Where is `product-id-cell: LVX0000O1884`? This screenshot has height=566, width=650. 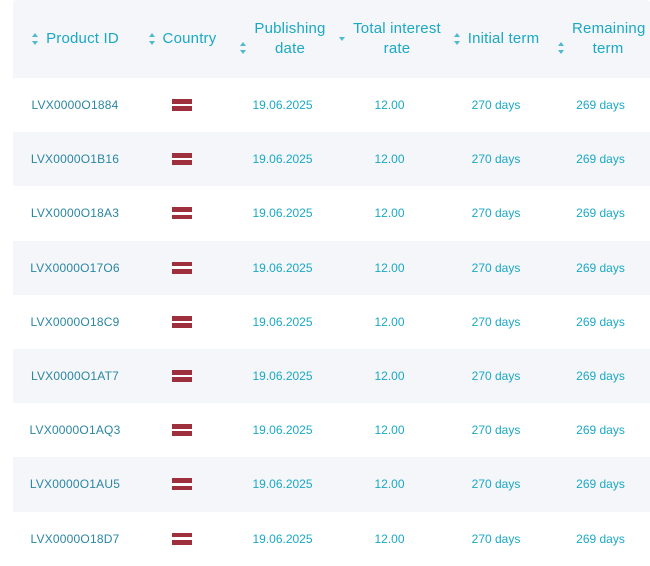
product-id-cell: LVX0000O1884 is located at coordinates (75, 105).